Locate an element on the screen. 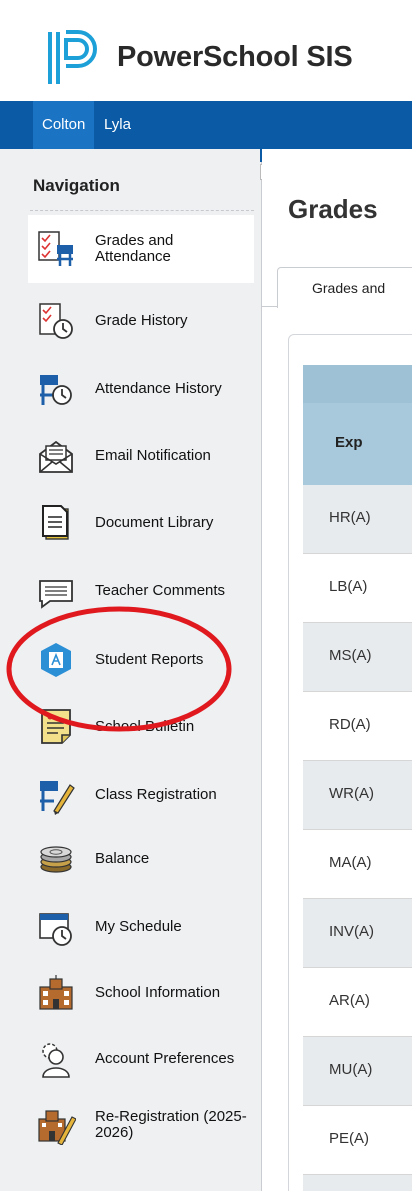 This screenshot has width=412, height=1191. email-notification-icon is located at coordinates (56, 456).